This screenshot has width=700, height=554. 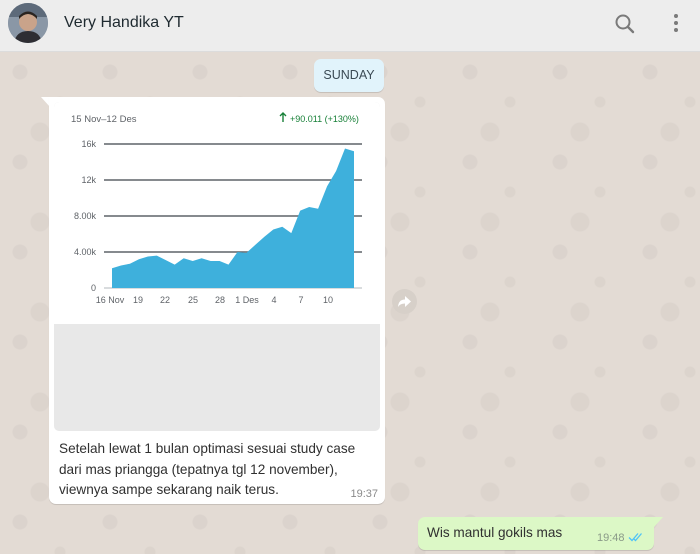 What do you see at coordinates (165, 300) in the screenshot?
I see `x-tick-label: 22` at bounding box center [165, 300].